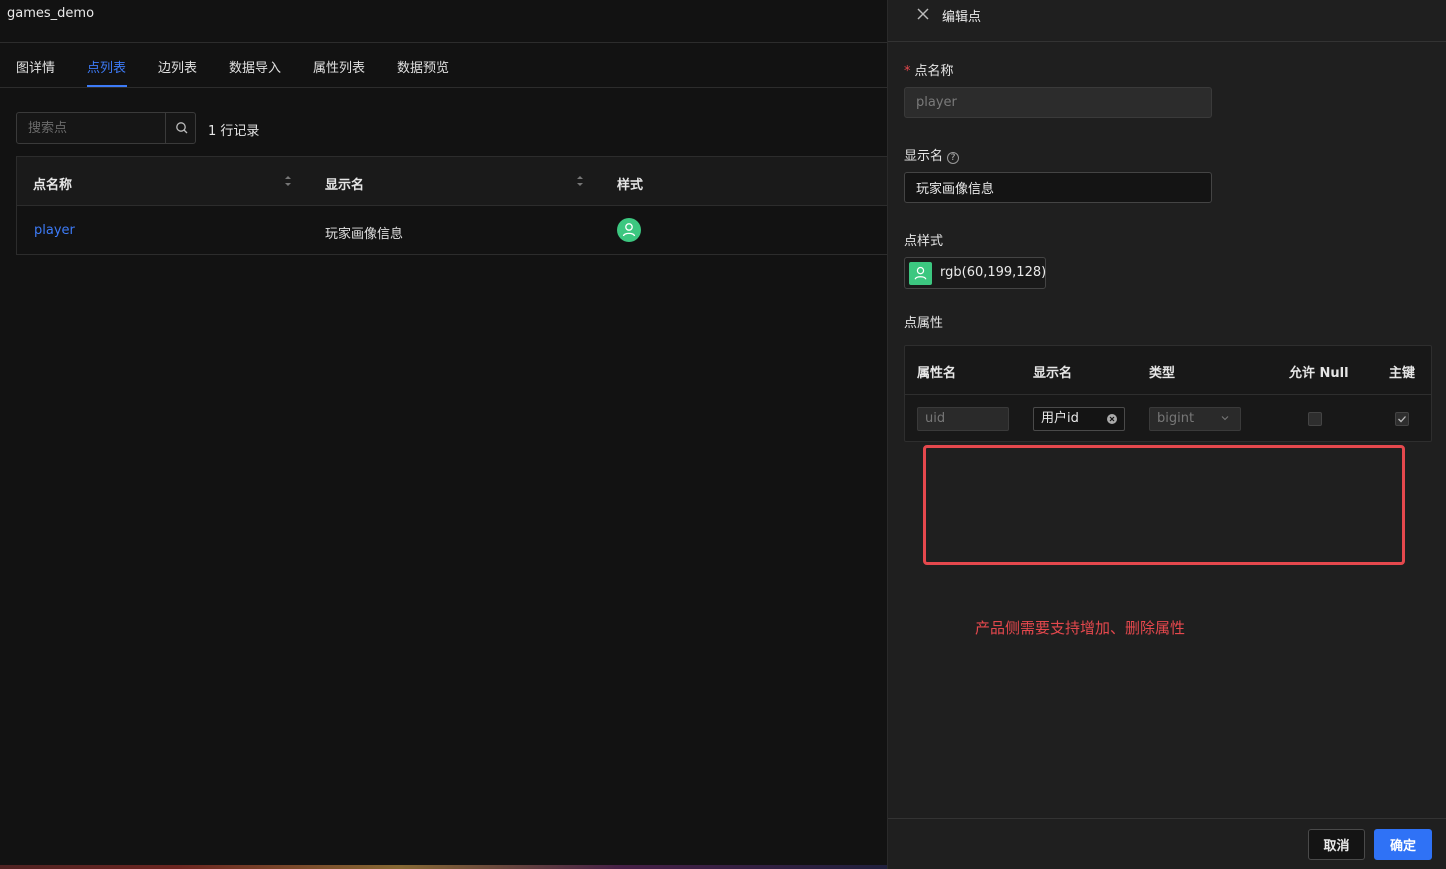  What do you see at coordinates (423, 66) in the screenshot?
I see `tab-data-preview: 数据预览` at bounding box center [423, 66].